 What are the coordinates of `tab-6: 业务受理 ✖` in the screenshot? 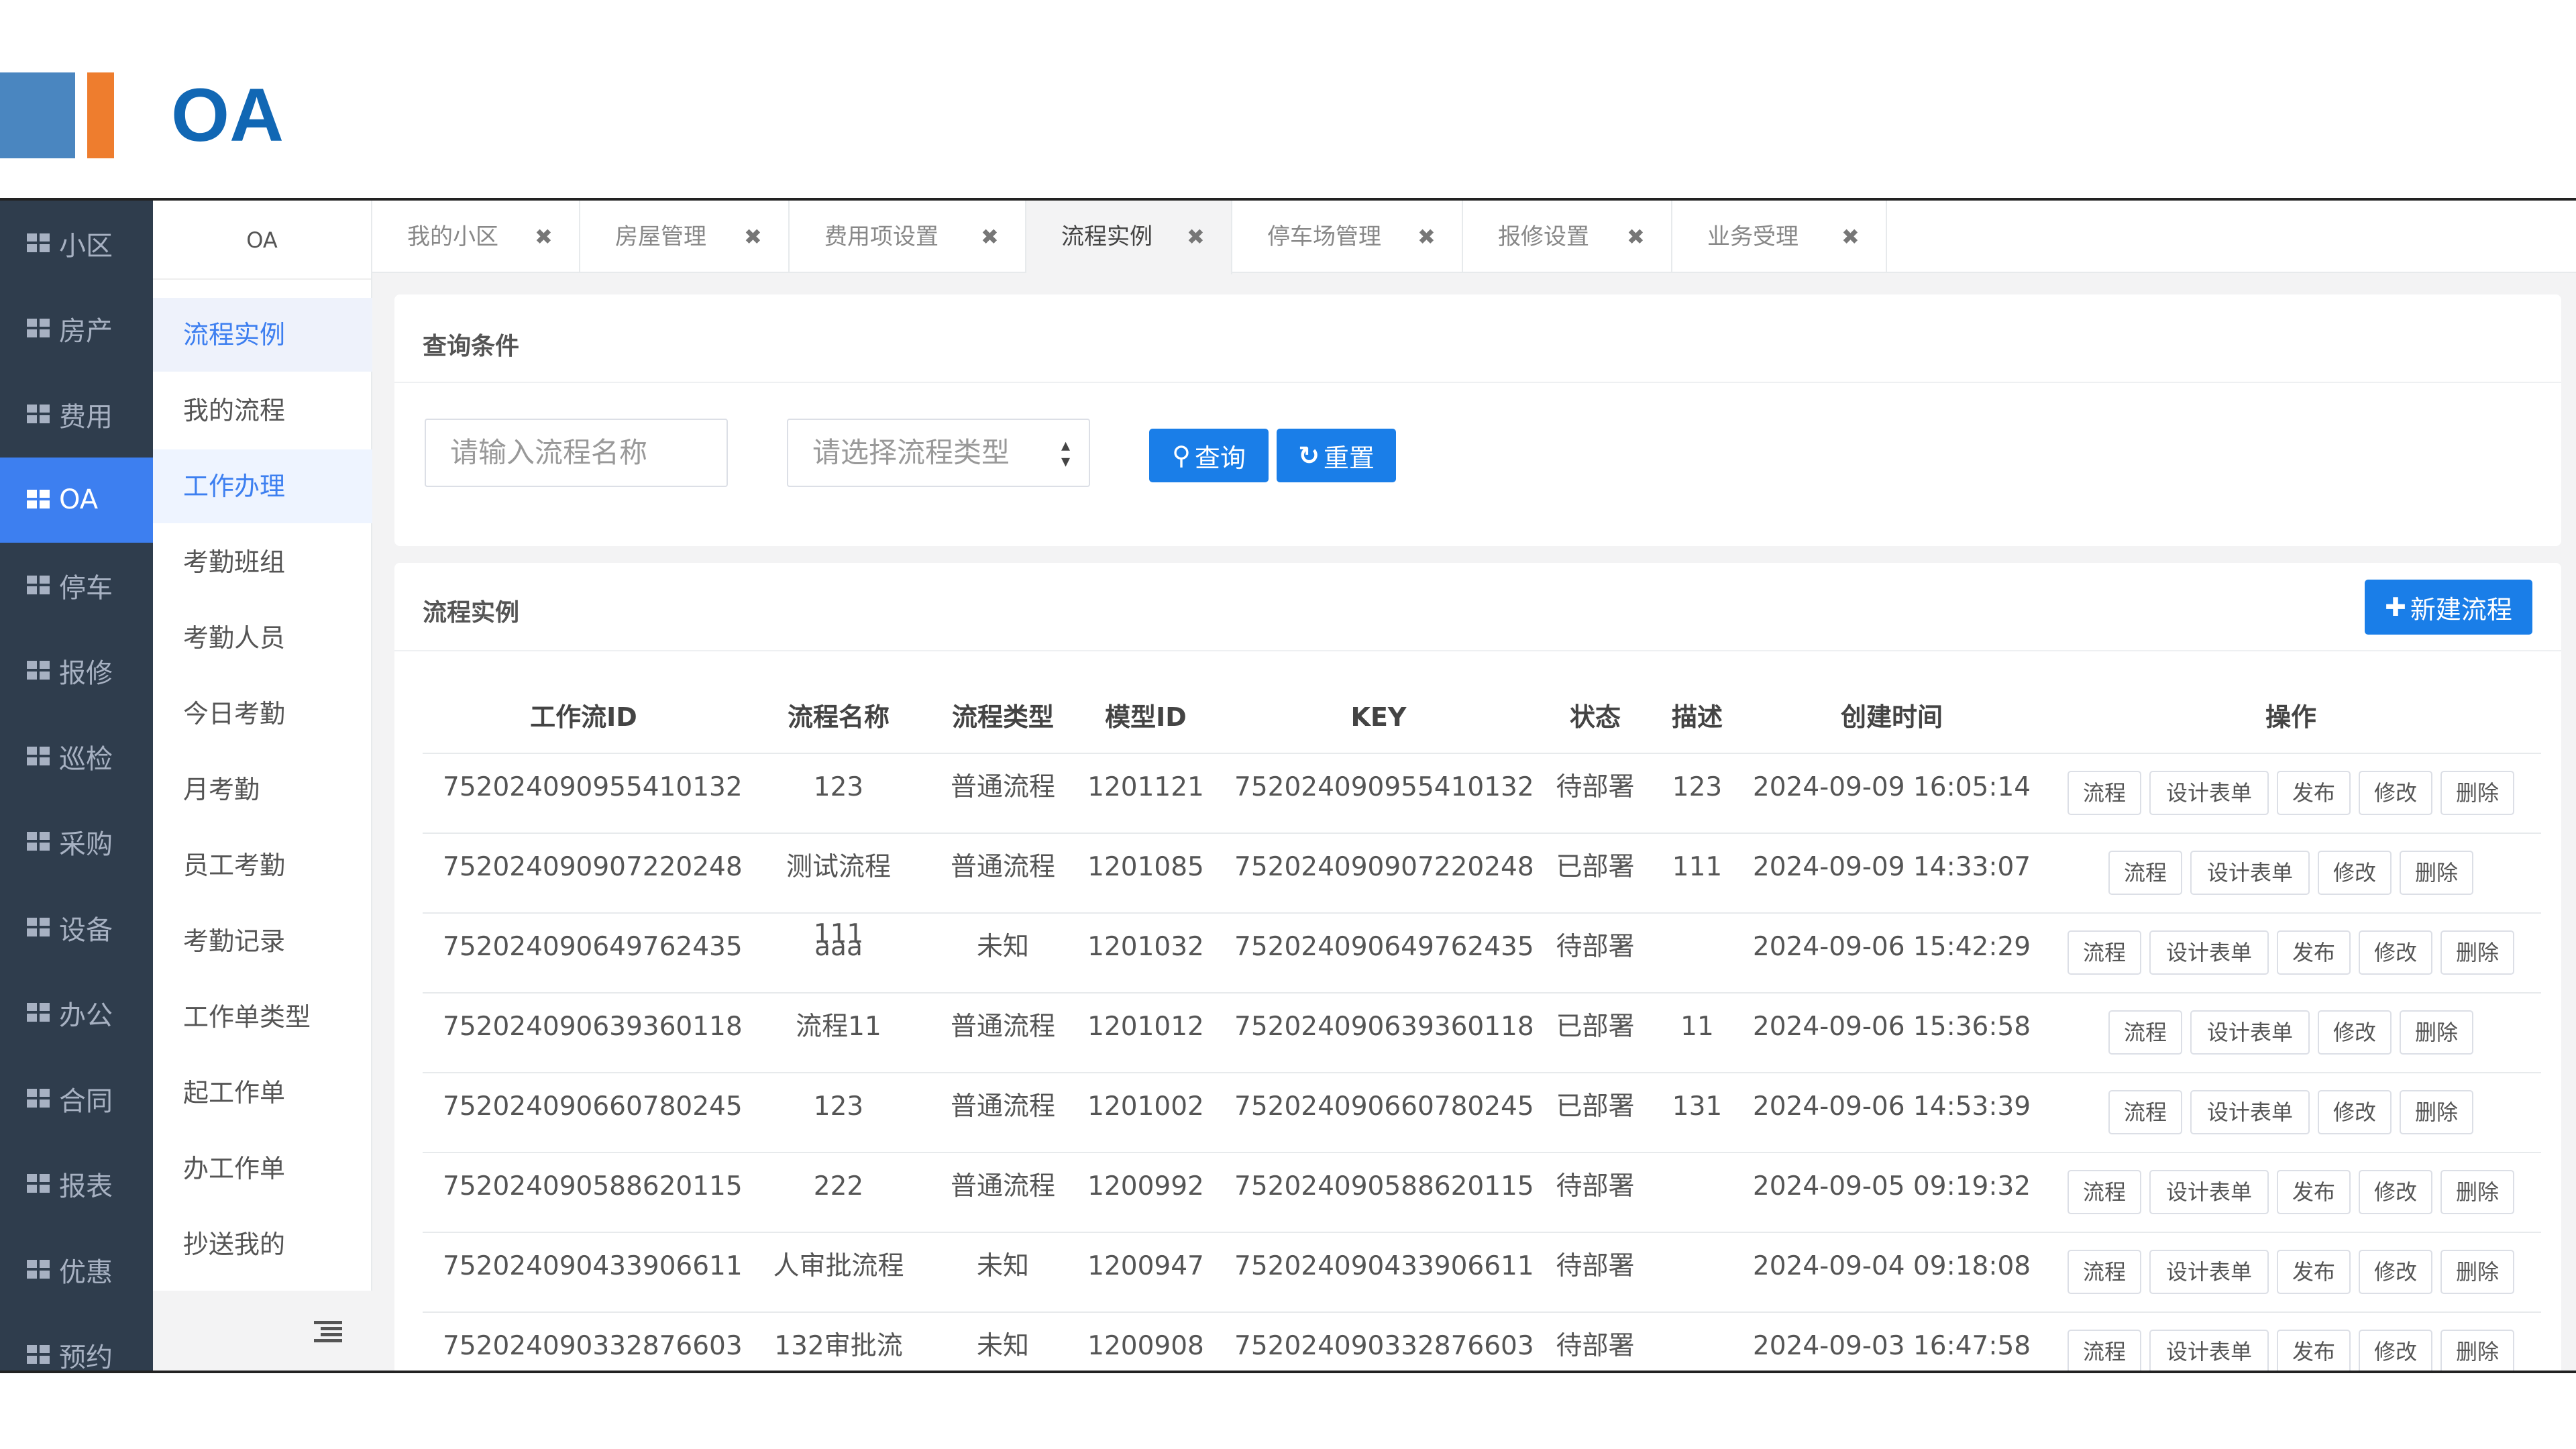 It's located at (1779, 237).